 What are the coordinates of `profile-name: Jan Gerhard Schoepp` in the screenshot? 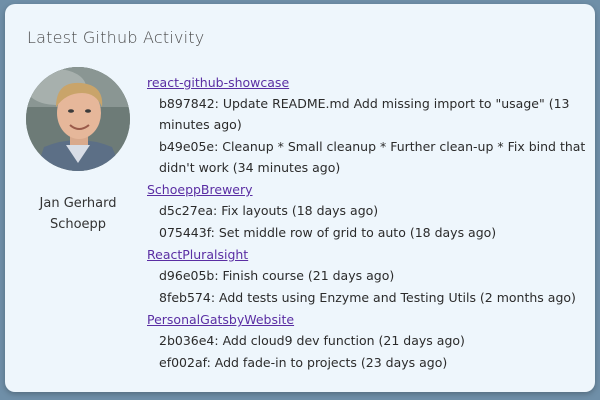 It's located at (78, 214).